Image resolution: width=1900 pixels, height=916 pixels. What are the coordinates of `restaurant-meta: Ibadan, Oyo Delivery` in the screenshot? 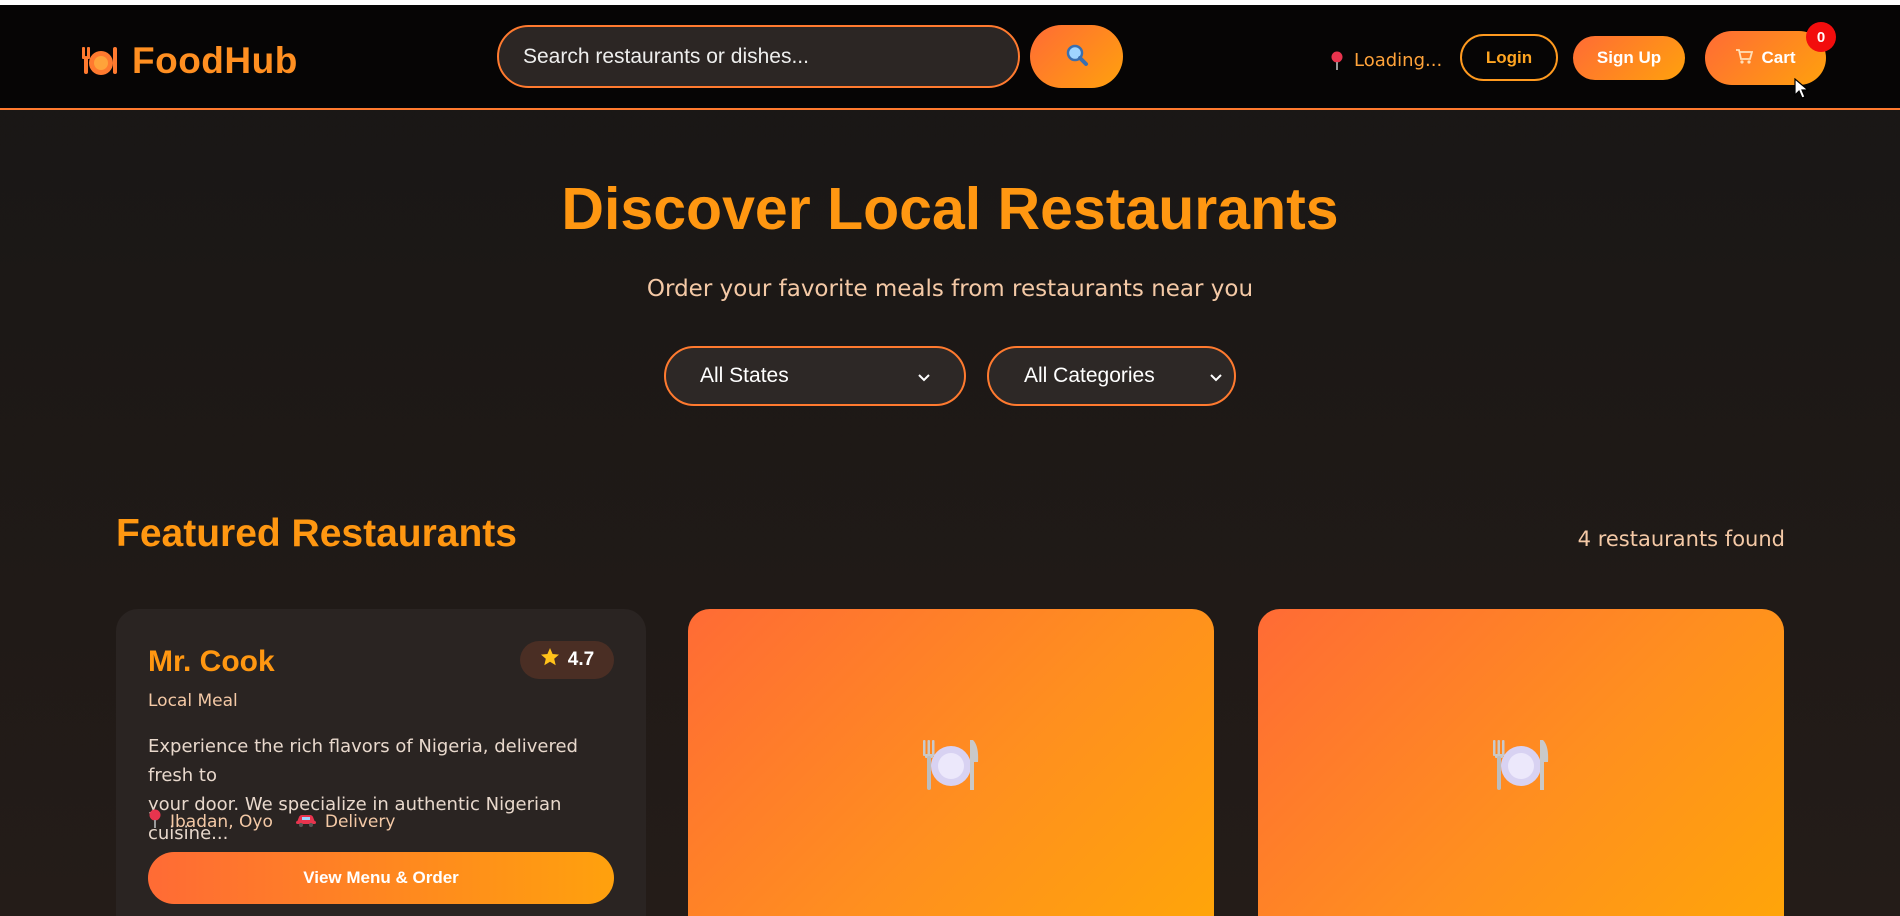 It's located at (271, 821).